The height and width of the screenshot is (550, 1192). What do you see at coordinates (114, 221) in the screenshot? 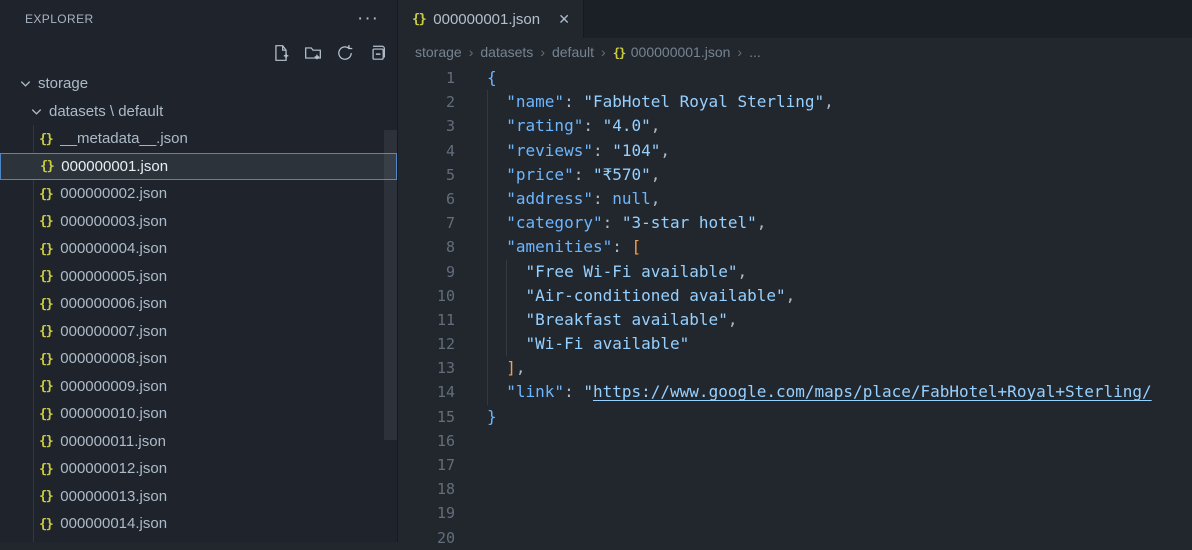
I see `tree-item-label: 000000003.json` at bounding box center [114, 221].